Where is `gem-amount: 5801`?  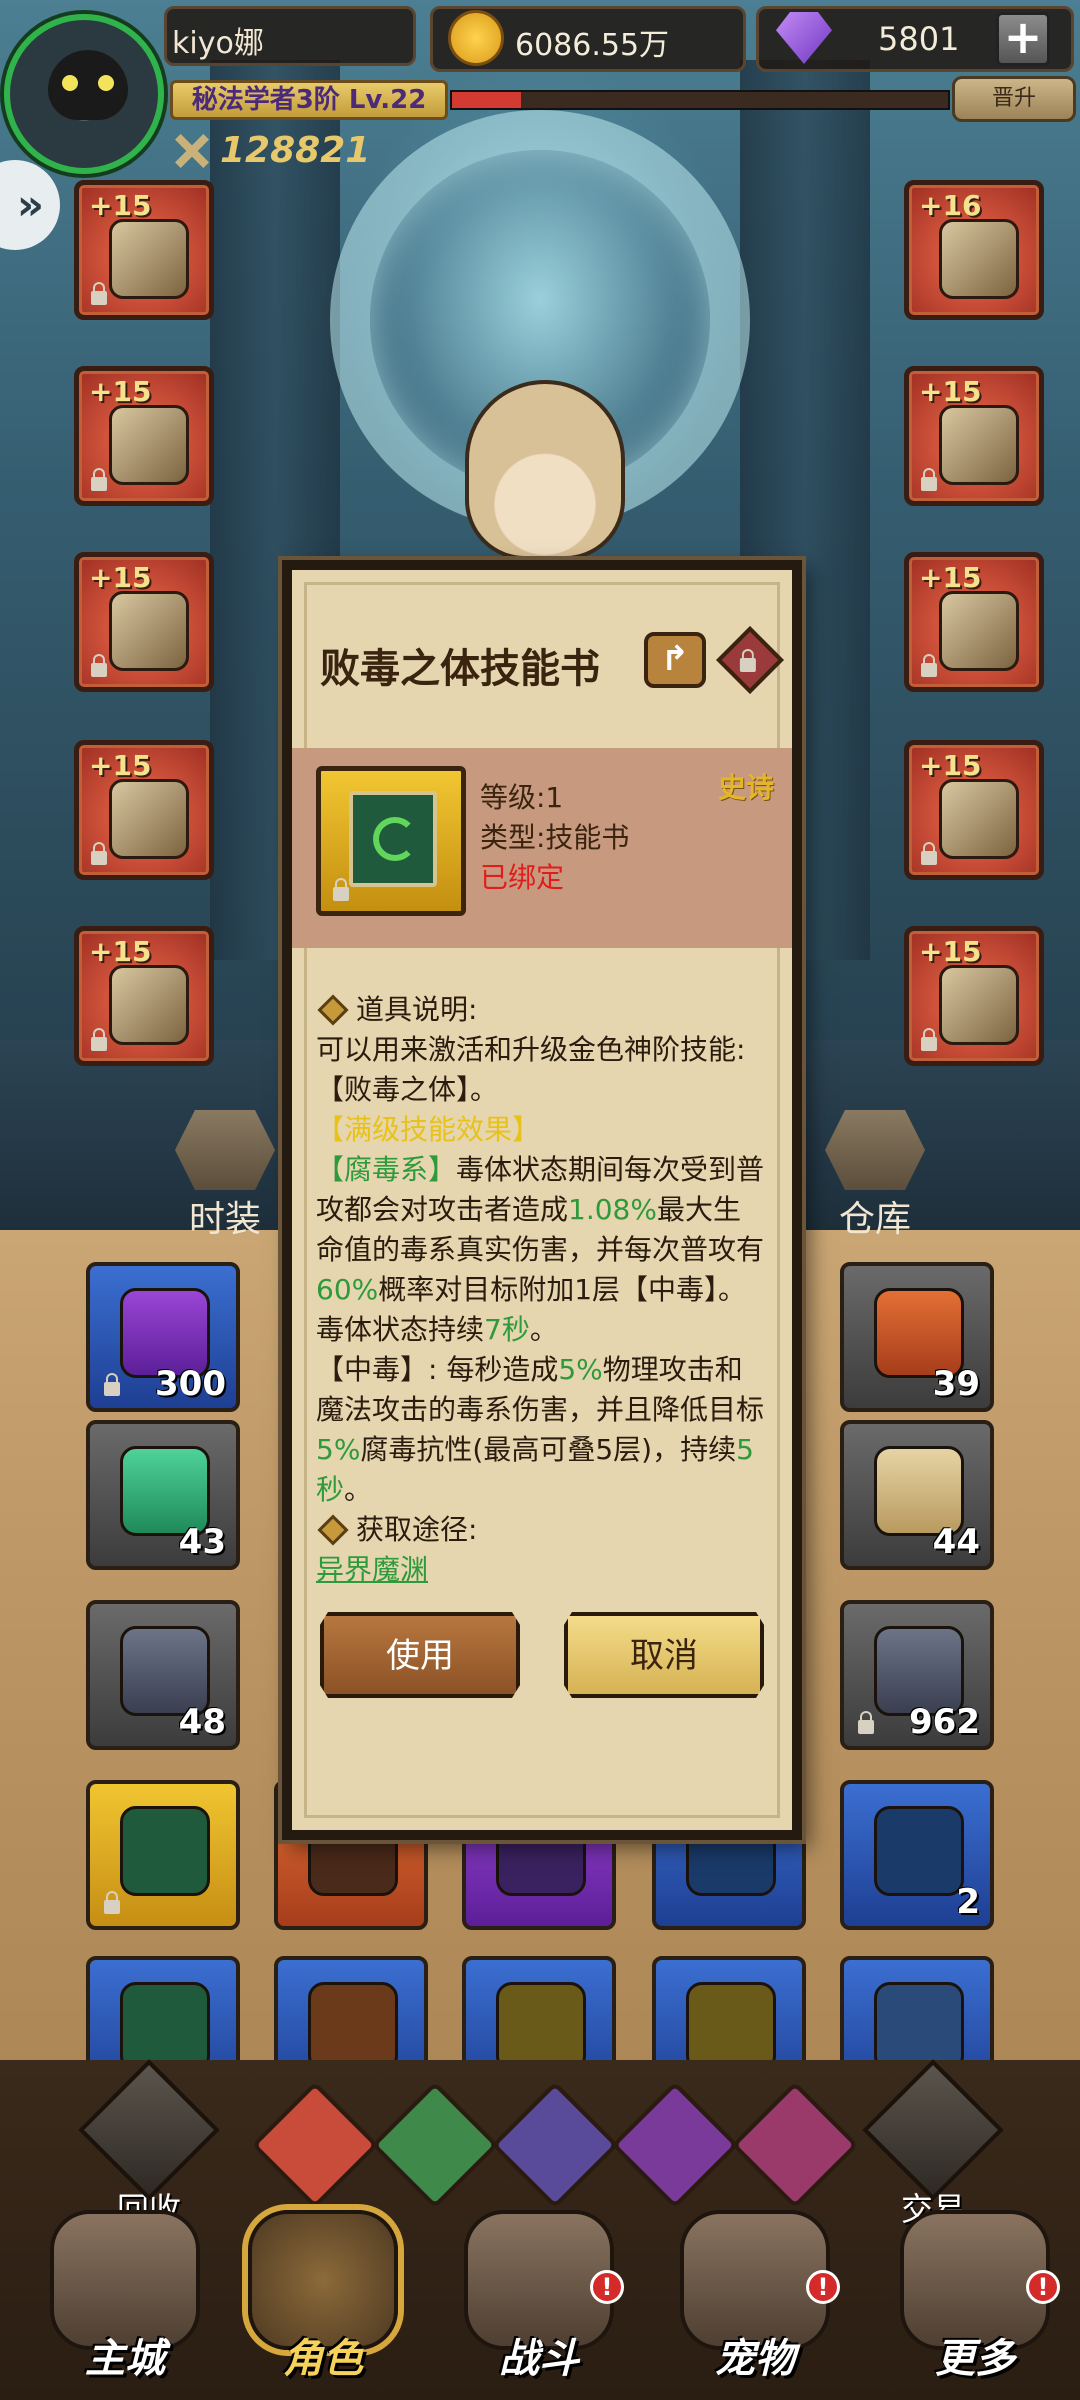
gem-amount: 5801 is located at coordinates (919, 39).